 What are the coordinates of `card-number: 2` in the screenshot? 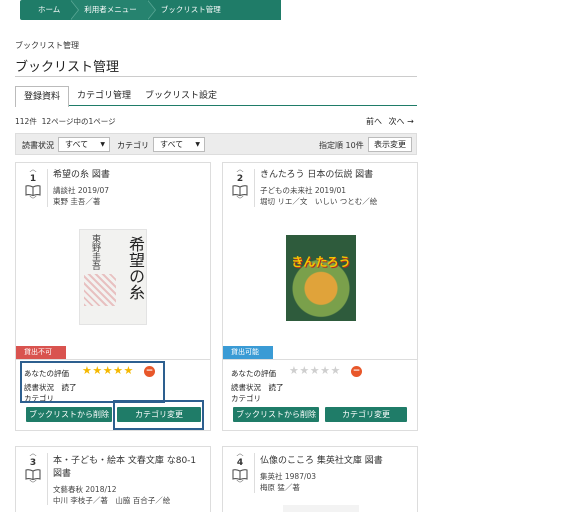 It's located at (240, 179).